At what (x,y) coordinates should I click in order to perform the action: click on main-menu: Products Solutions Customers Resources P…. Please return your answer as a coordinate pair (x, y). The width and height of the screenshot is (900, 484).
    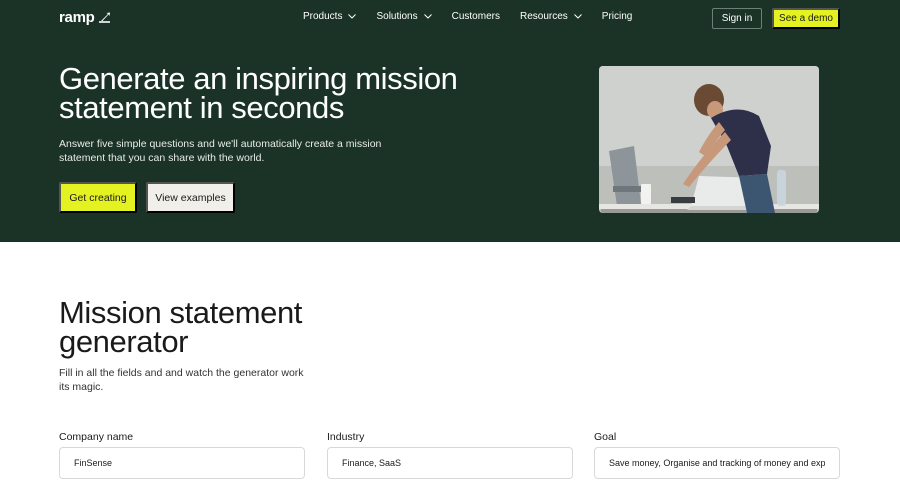
    Looking at the image, I should click on (477, 16).